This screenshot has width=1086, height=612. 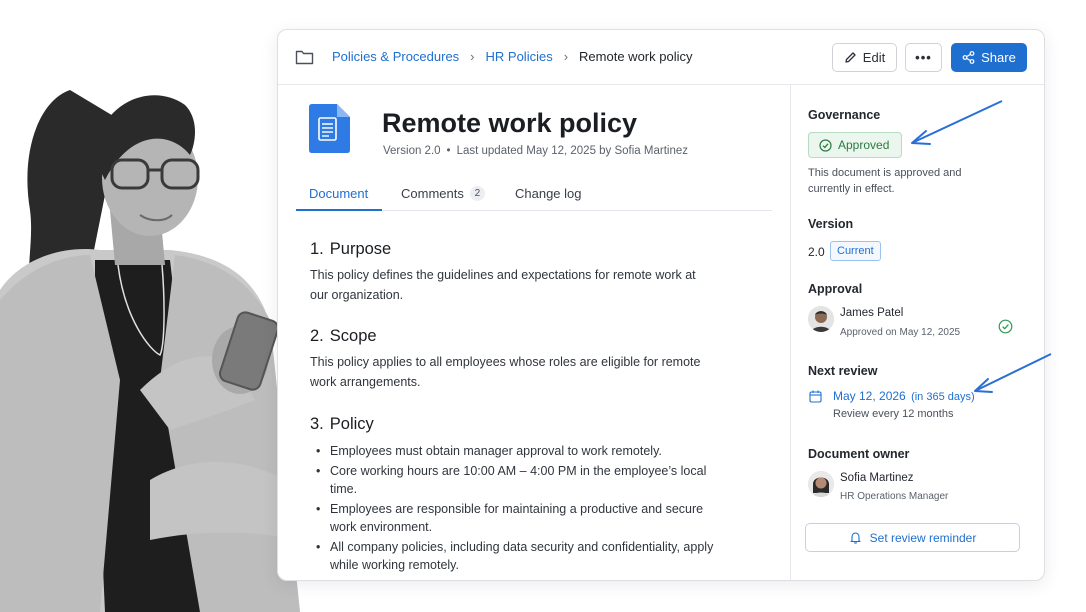 I want to click on owner-role: HR Operations Manager, so click(x=894, y=496).